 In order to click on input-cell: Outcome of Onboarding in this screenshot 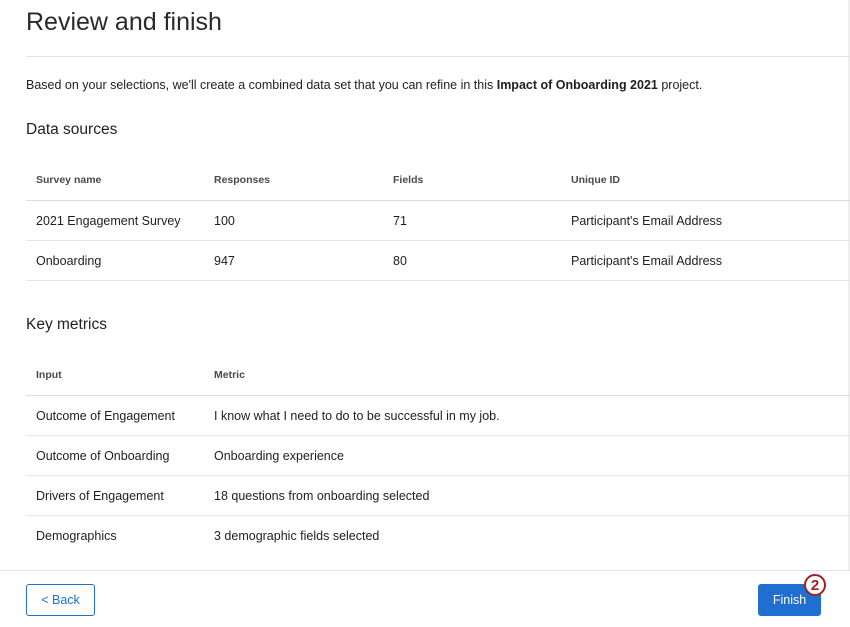, I will do `click(115, 455)`.